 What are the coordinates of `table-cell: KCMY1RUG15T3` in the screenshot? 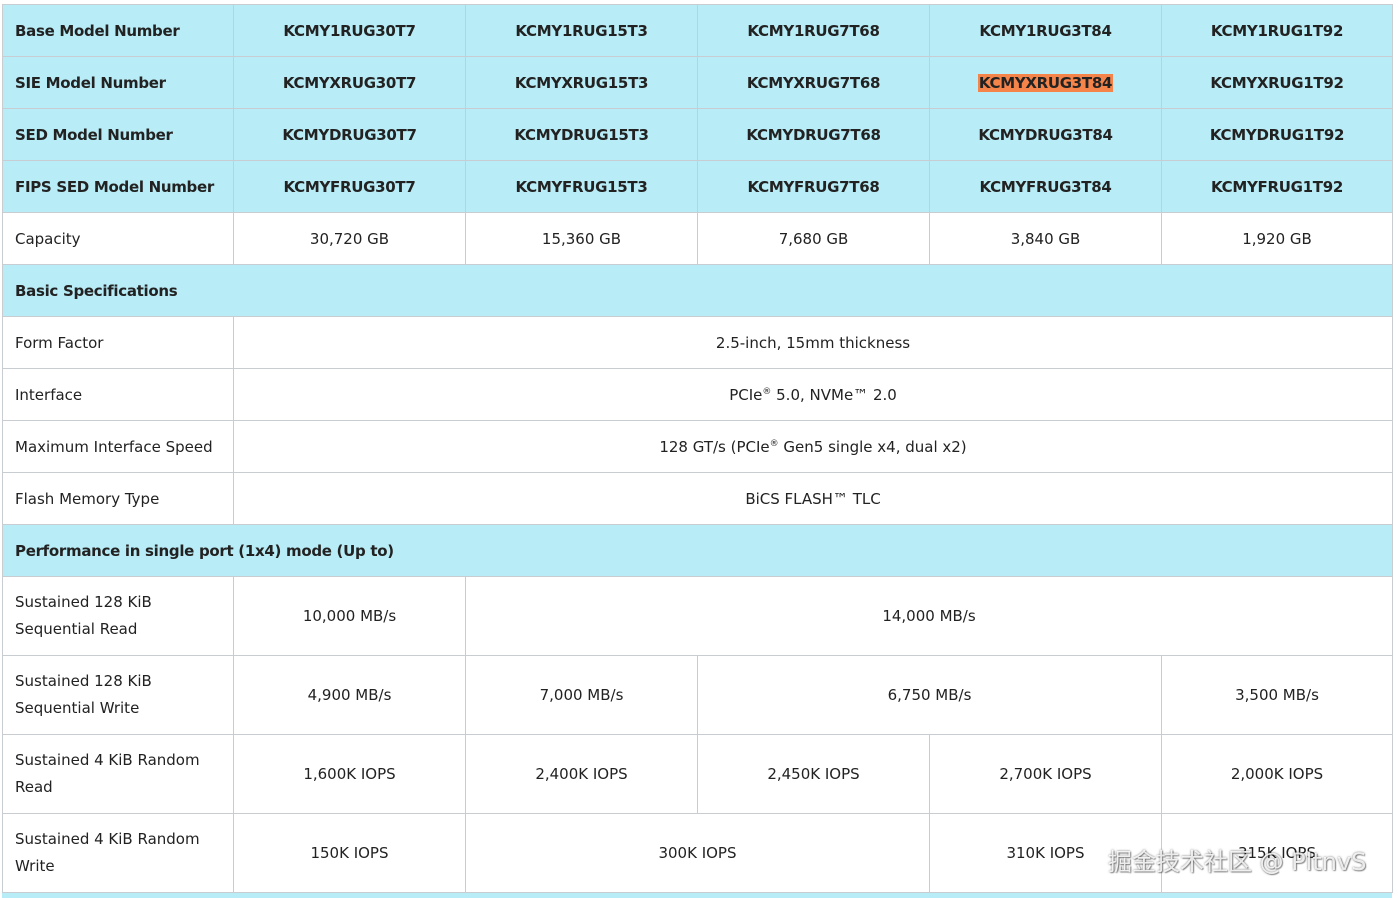 It's located at (581, 30).